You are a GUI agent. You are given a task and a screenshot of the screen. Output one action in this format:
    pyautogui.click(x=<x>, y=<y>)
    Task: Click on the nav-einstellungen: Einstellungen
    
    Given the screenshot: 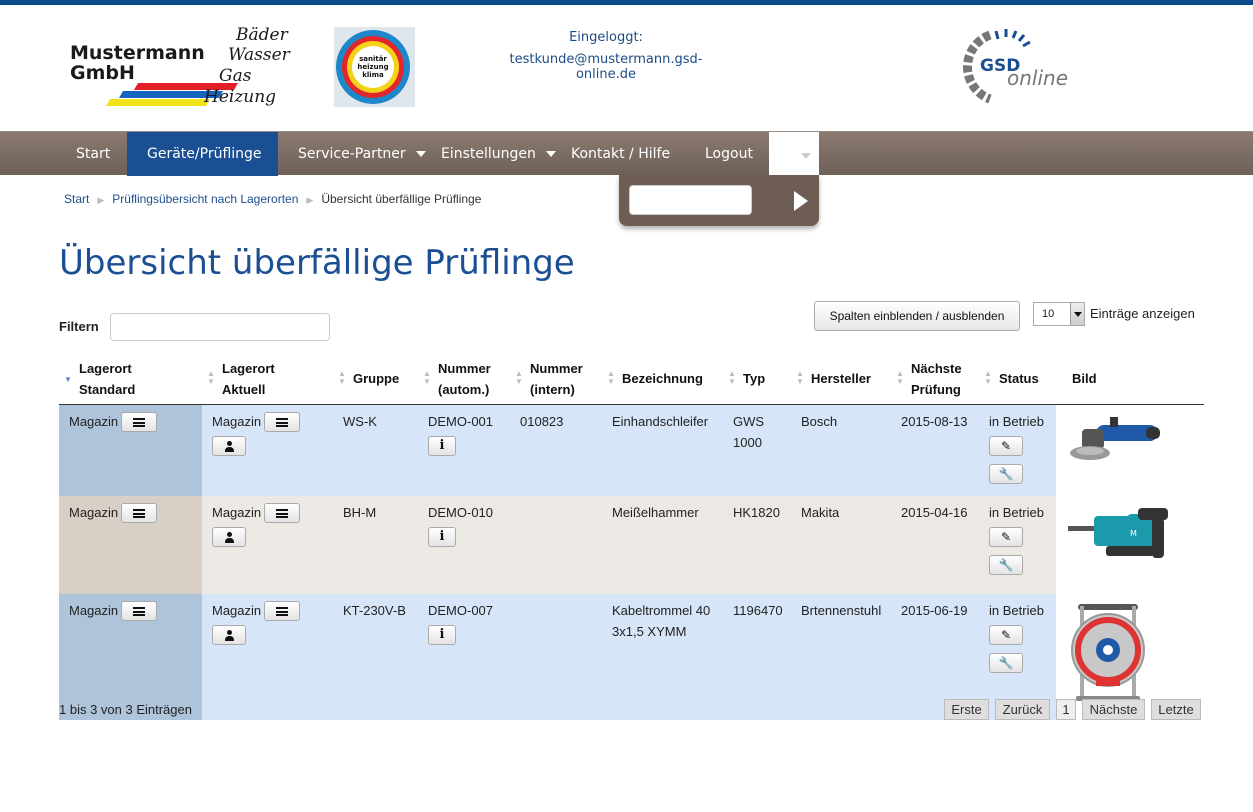 What is the action you would take?
    pyautogui.click(x=498, y=154)
    